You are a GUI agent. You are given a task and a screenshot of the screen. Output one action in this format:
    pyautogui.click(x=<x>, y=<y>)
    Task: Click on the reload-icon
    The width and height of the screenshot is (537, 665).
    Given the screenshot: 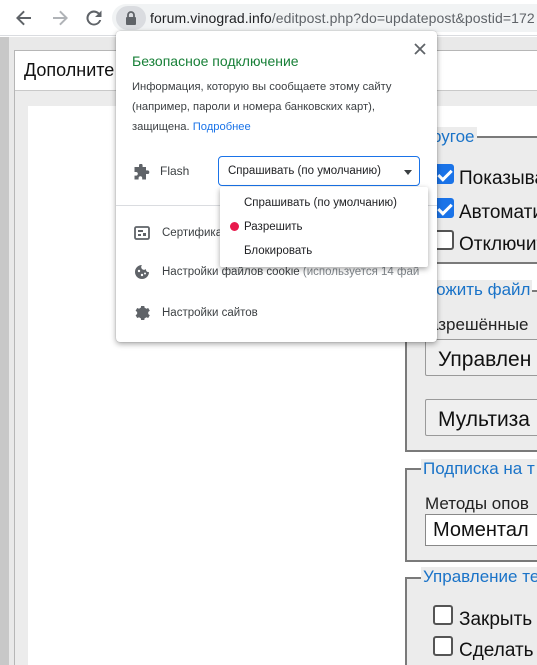 What is the action you would take?
    pyautogui.click(x=94, y=18)
    